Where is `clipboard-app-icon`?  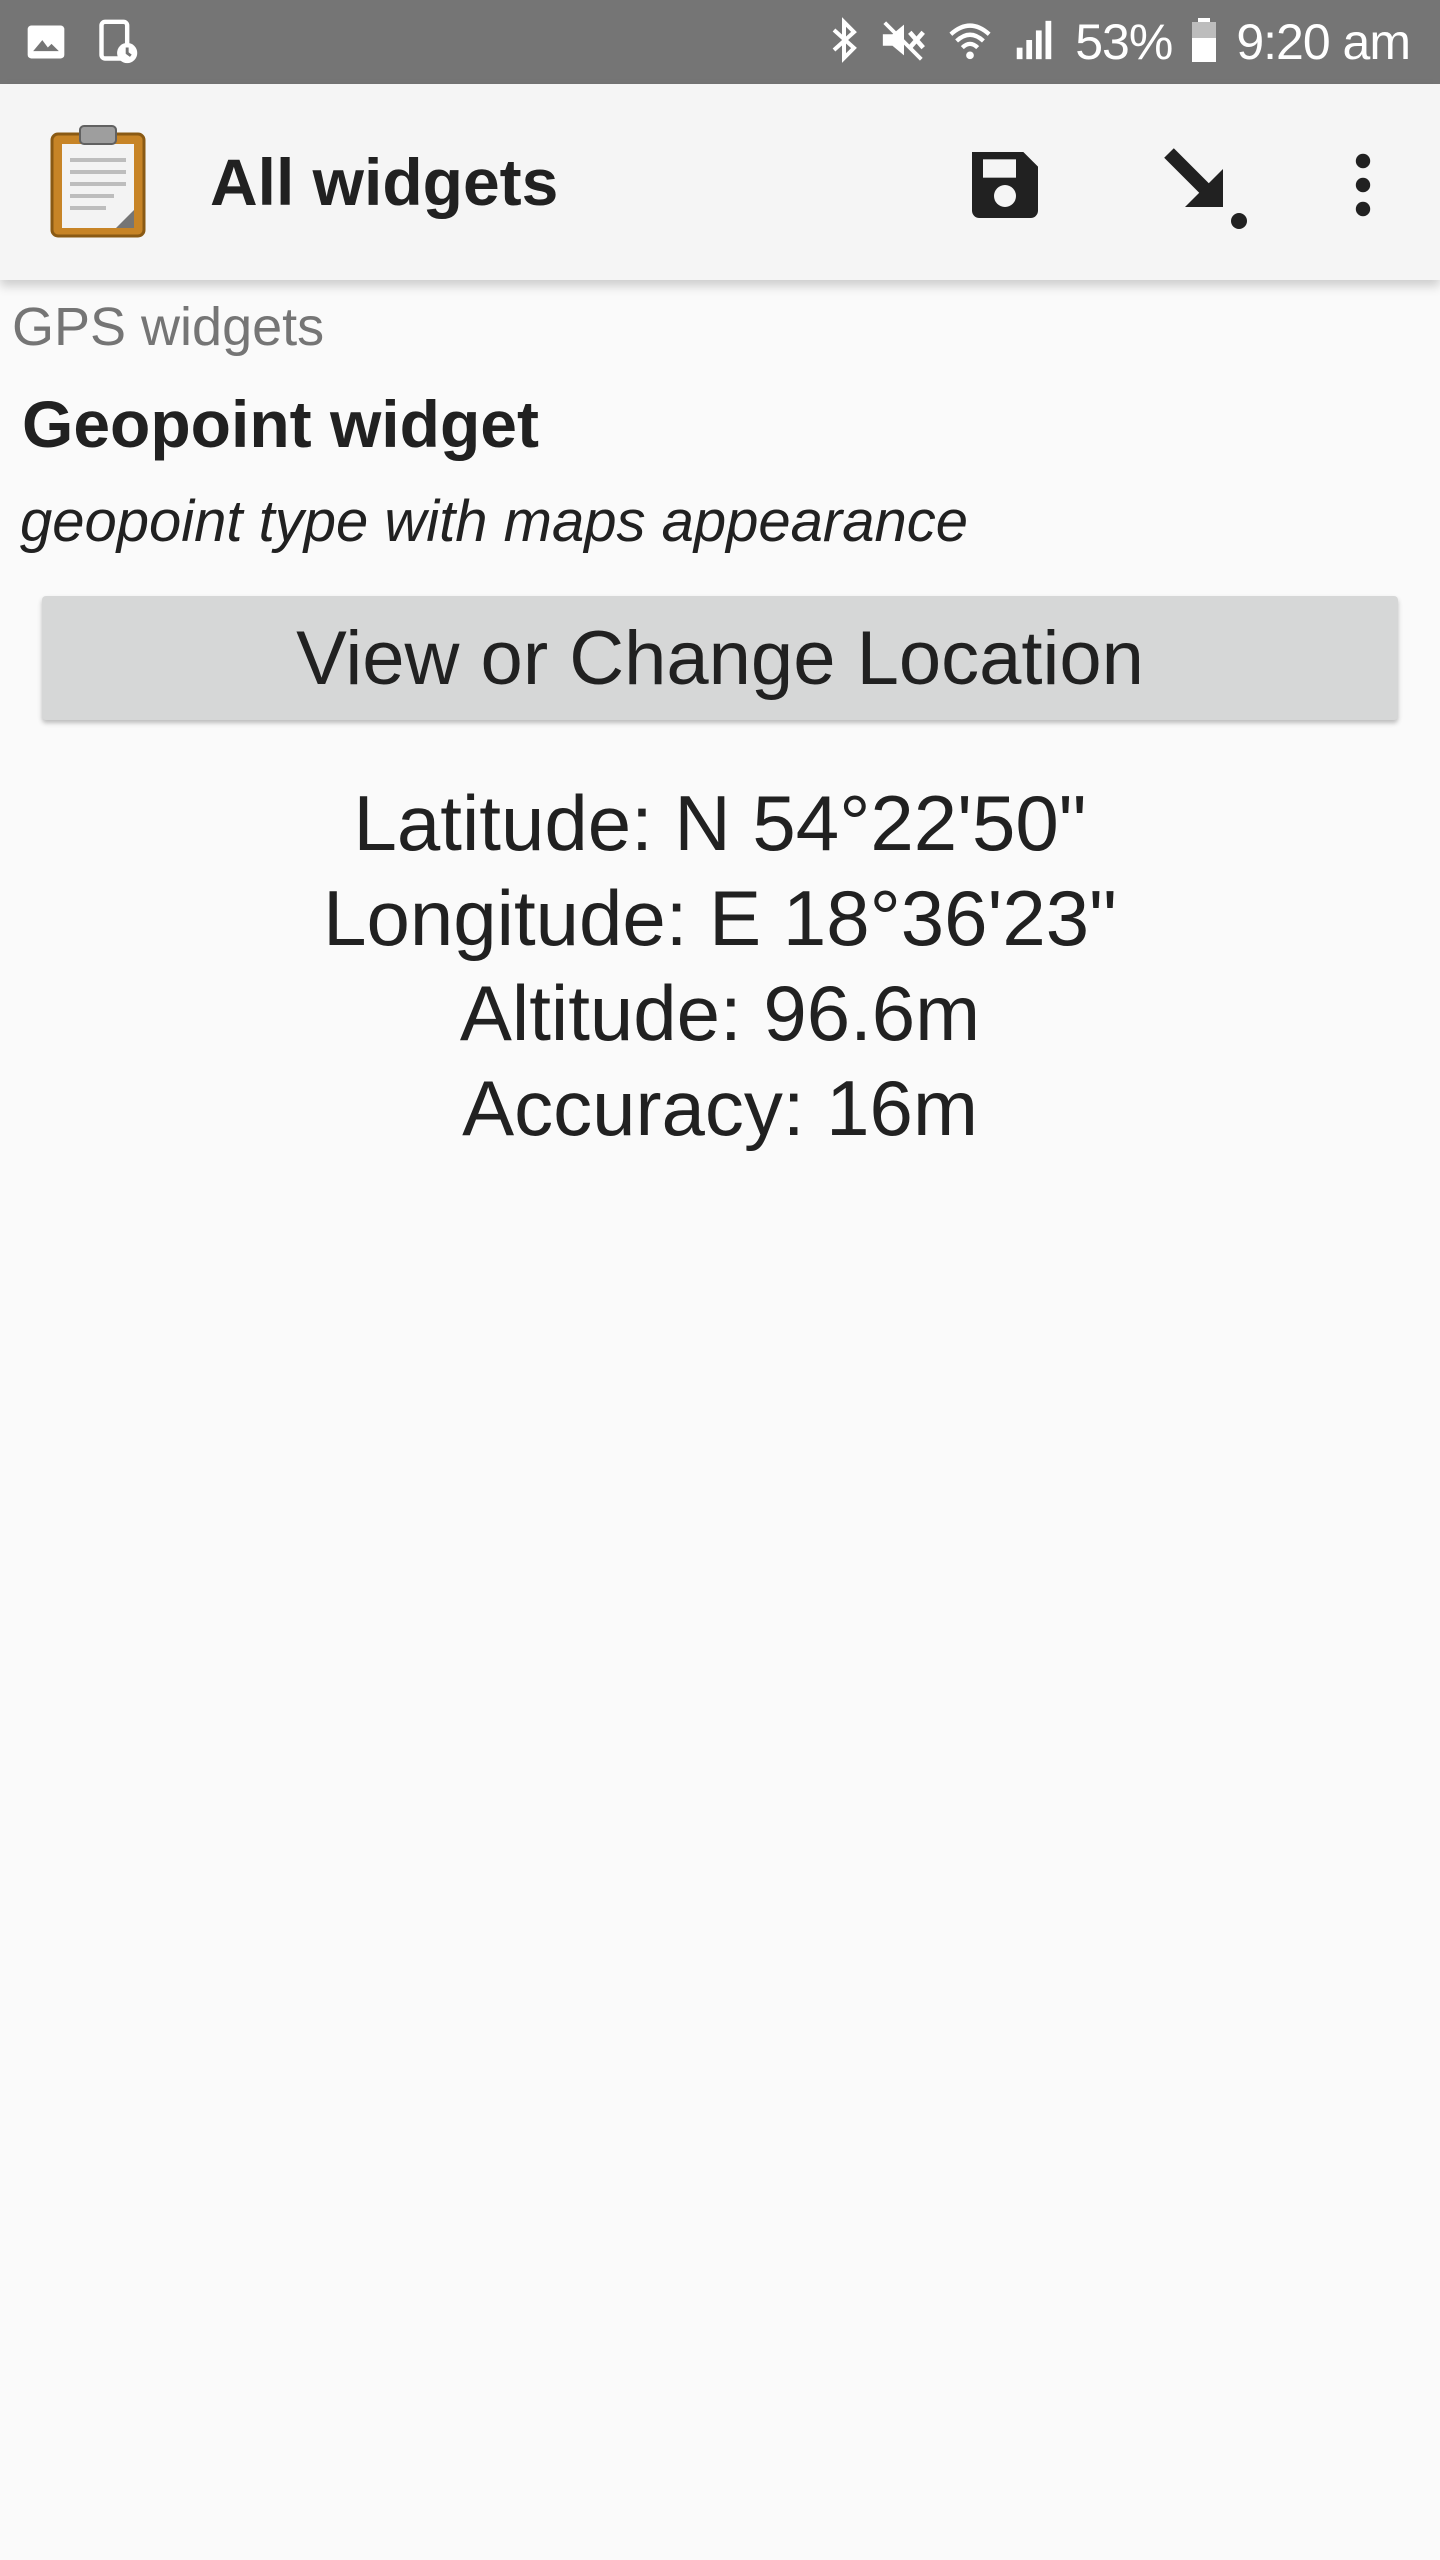 clipboard-app-icon is located at coordinates (98, 181).